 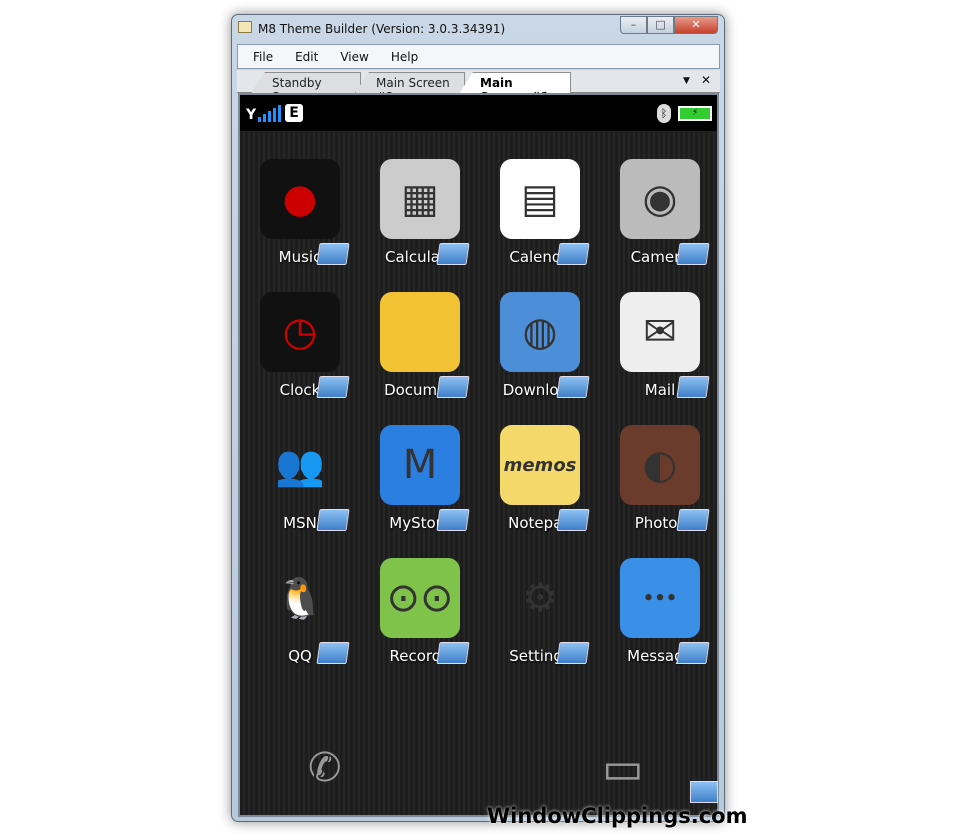 I want to click on app-photos: ◐ Photos, so click(x=660, y=490).